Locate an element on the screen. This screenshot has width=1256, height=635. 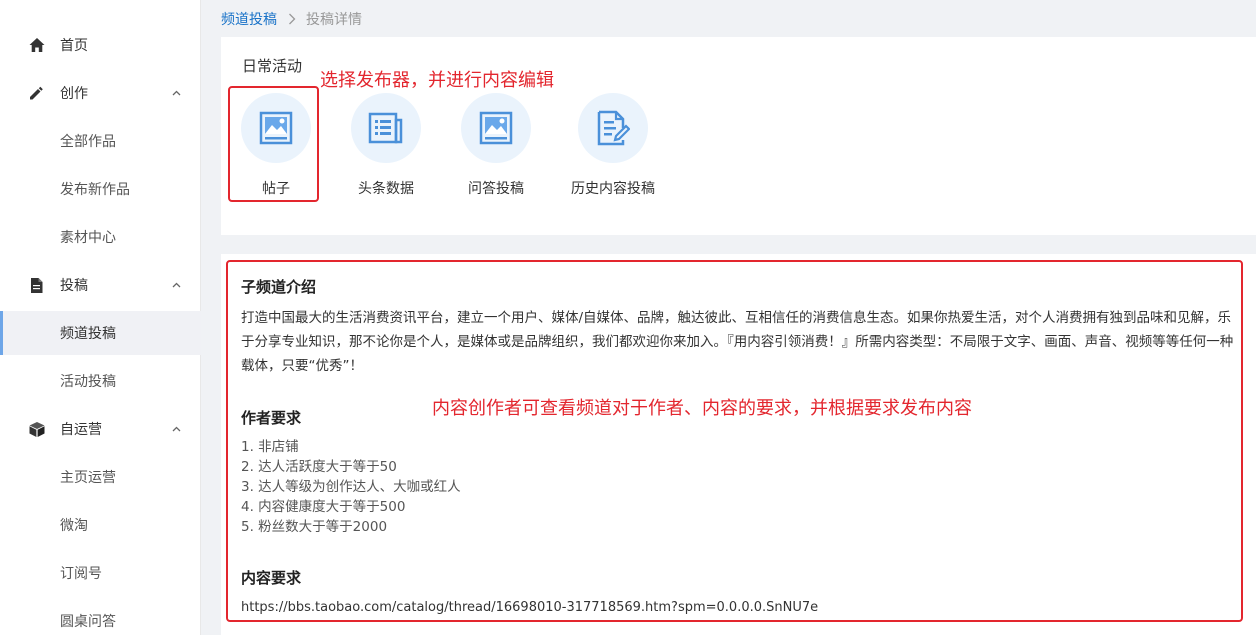
document-icon is located at coordinates (36, 285).